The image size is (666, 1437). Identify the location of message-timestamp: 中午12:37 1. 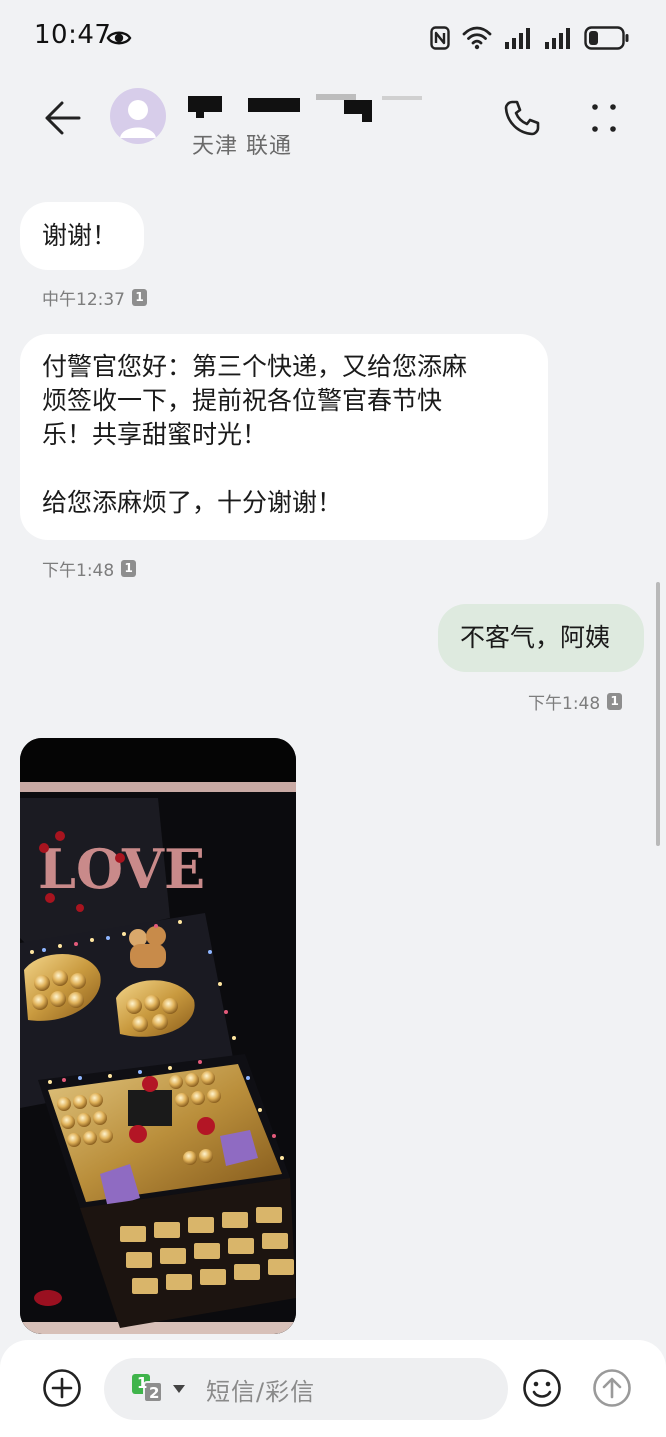
(94, 297).